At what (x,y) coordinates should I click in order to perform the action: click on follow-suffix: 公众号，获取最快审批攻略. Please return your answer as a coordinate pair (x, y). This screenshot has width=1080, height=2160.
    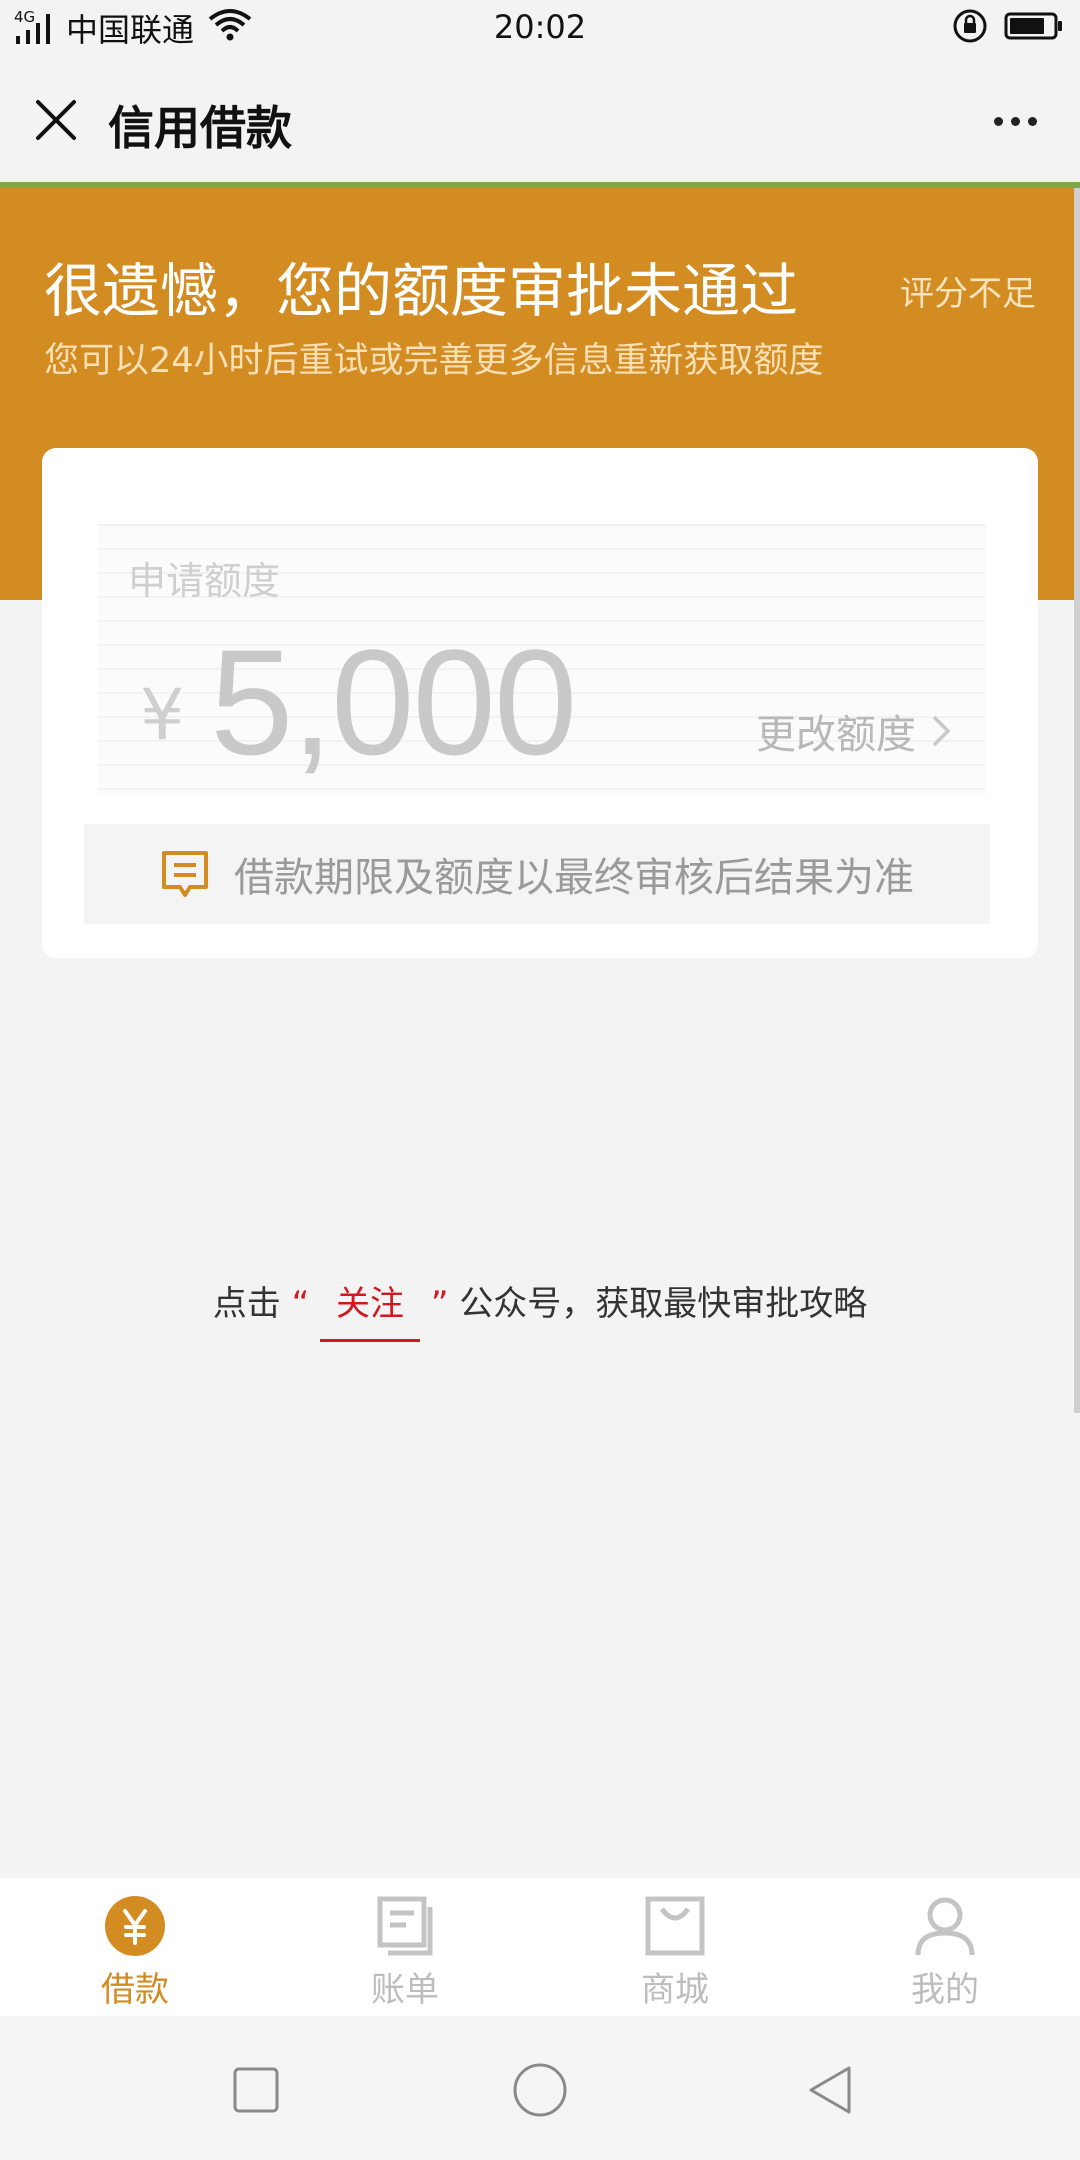
    Looking at the image, I should click on (663, 1304).